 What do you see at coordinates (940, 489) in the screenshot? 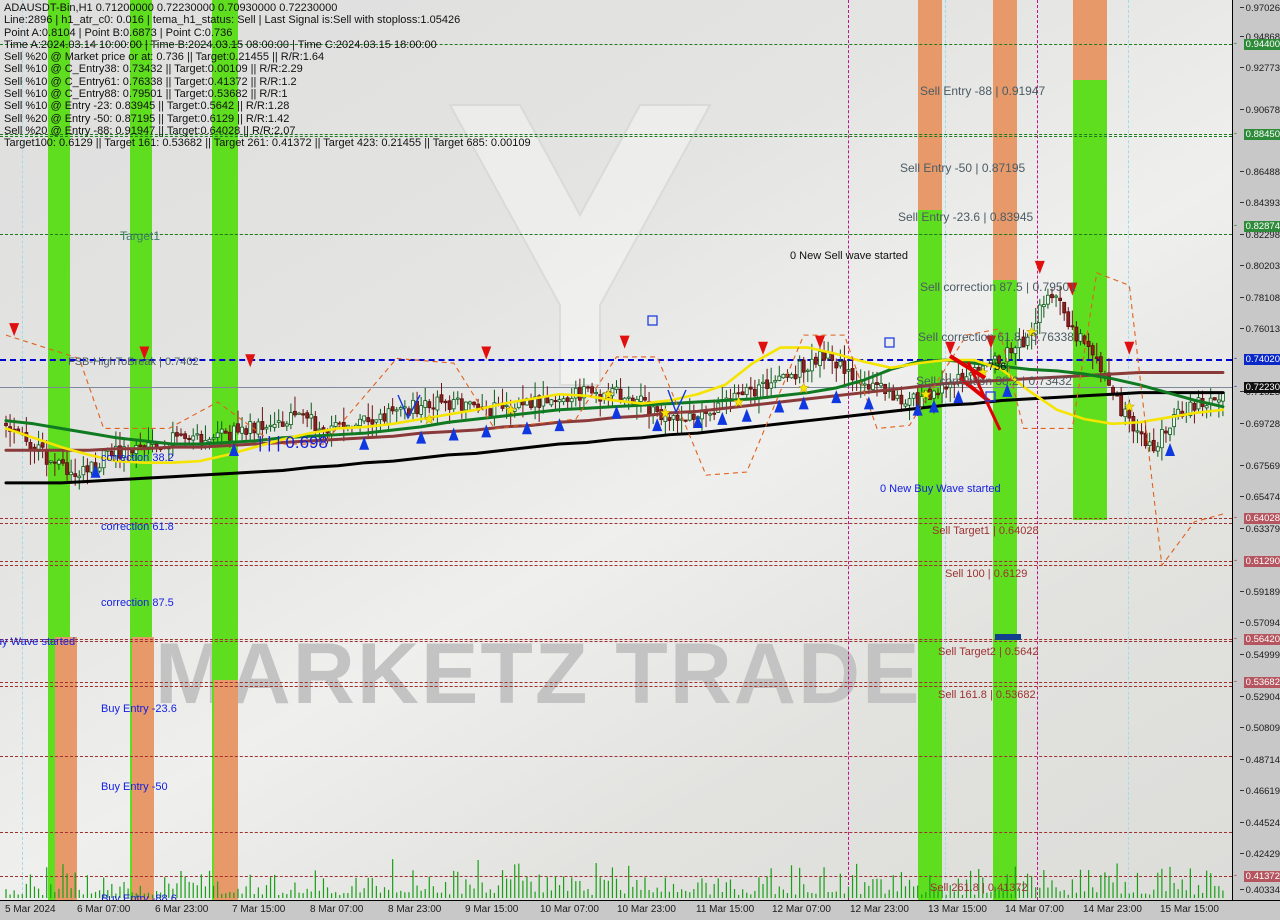
I see `annotation-new-buy-wave: 0 New Buy Wave started` at bounding box center [940, 489].